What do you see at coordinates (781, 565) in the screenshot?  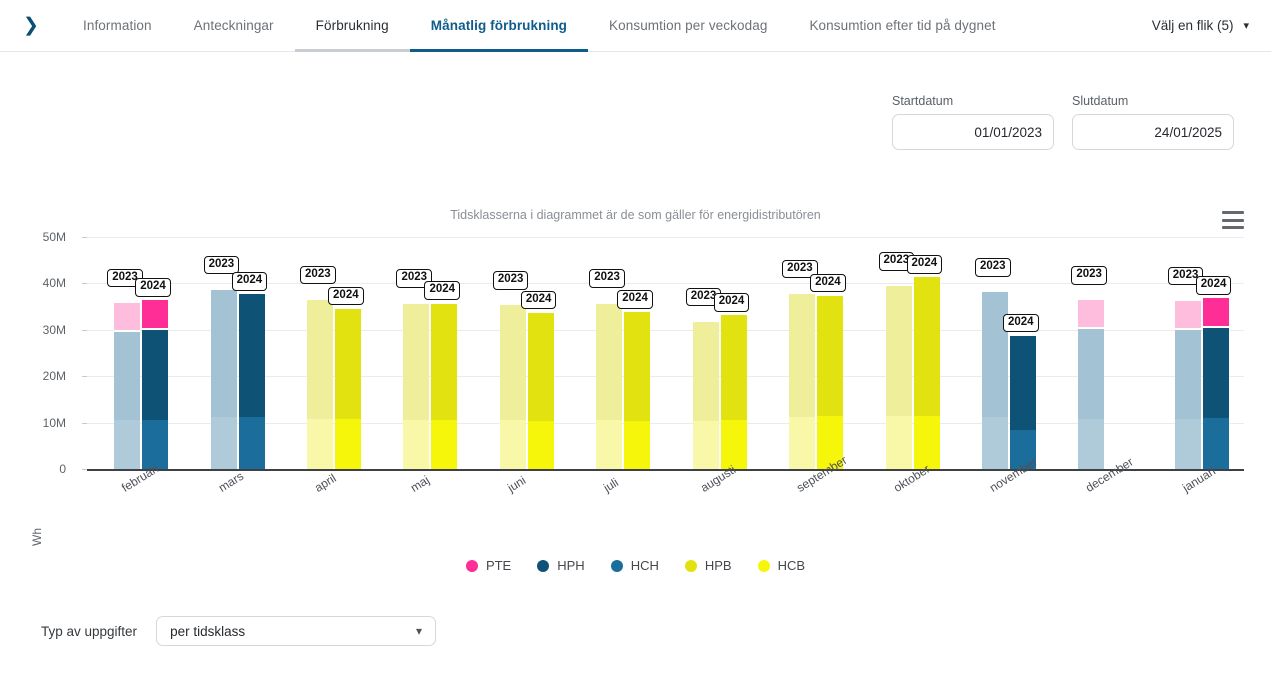 I see `legend-item-HCB: HCB` at bounding box center [781, 565].